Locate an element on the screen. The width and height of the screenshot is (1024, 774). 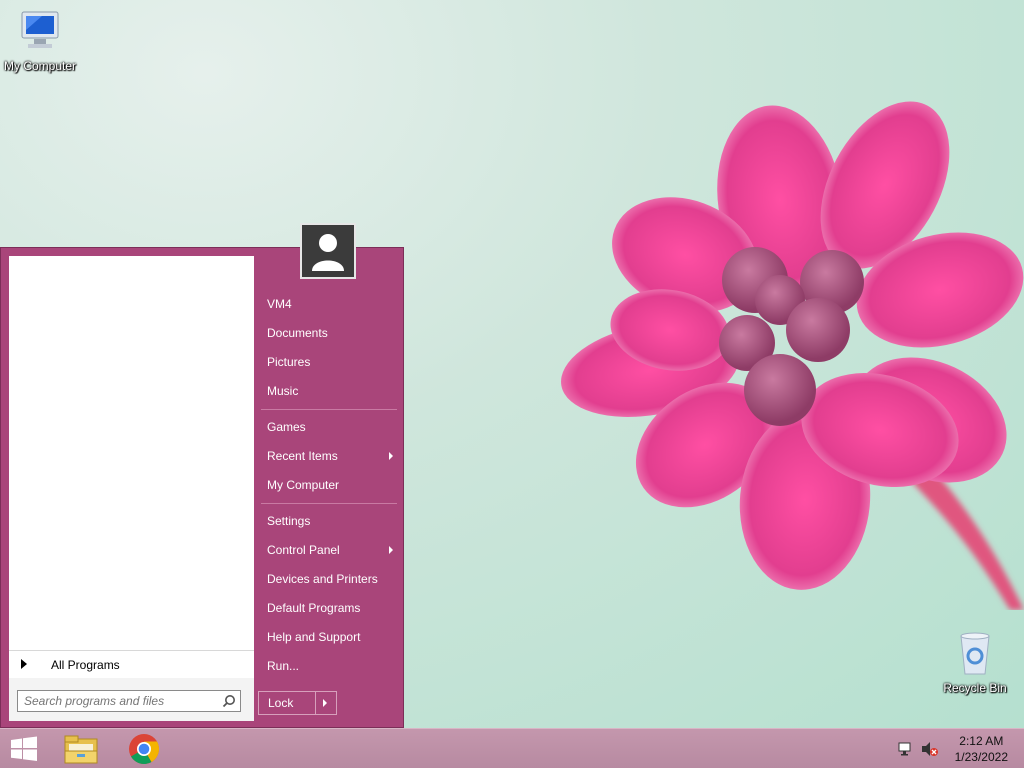
menu-item-label: Music is located at coordinates (283, 391).